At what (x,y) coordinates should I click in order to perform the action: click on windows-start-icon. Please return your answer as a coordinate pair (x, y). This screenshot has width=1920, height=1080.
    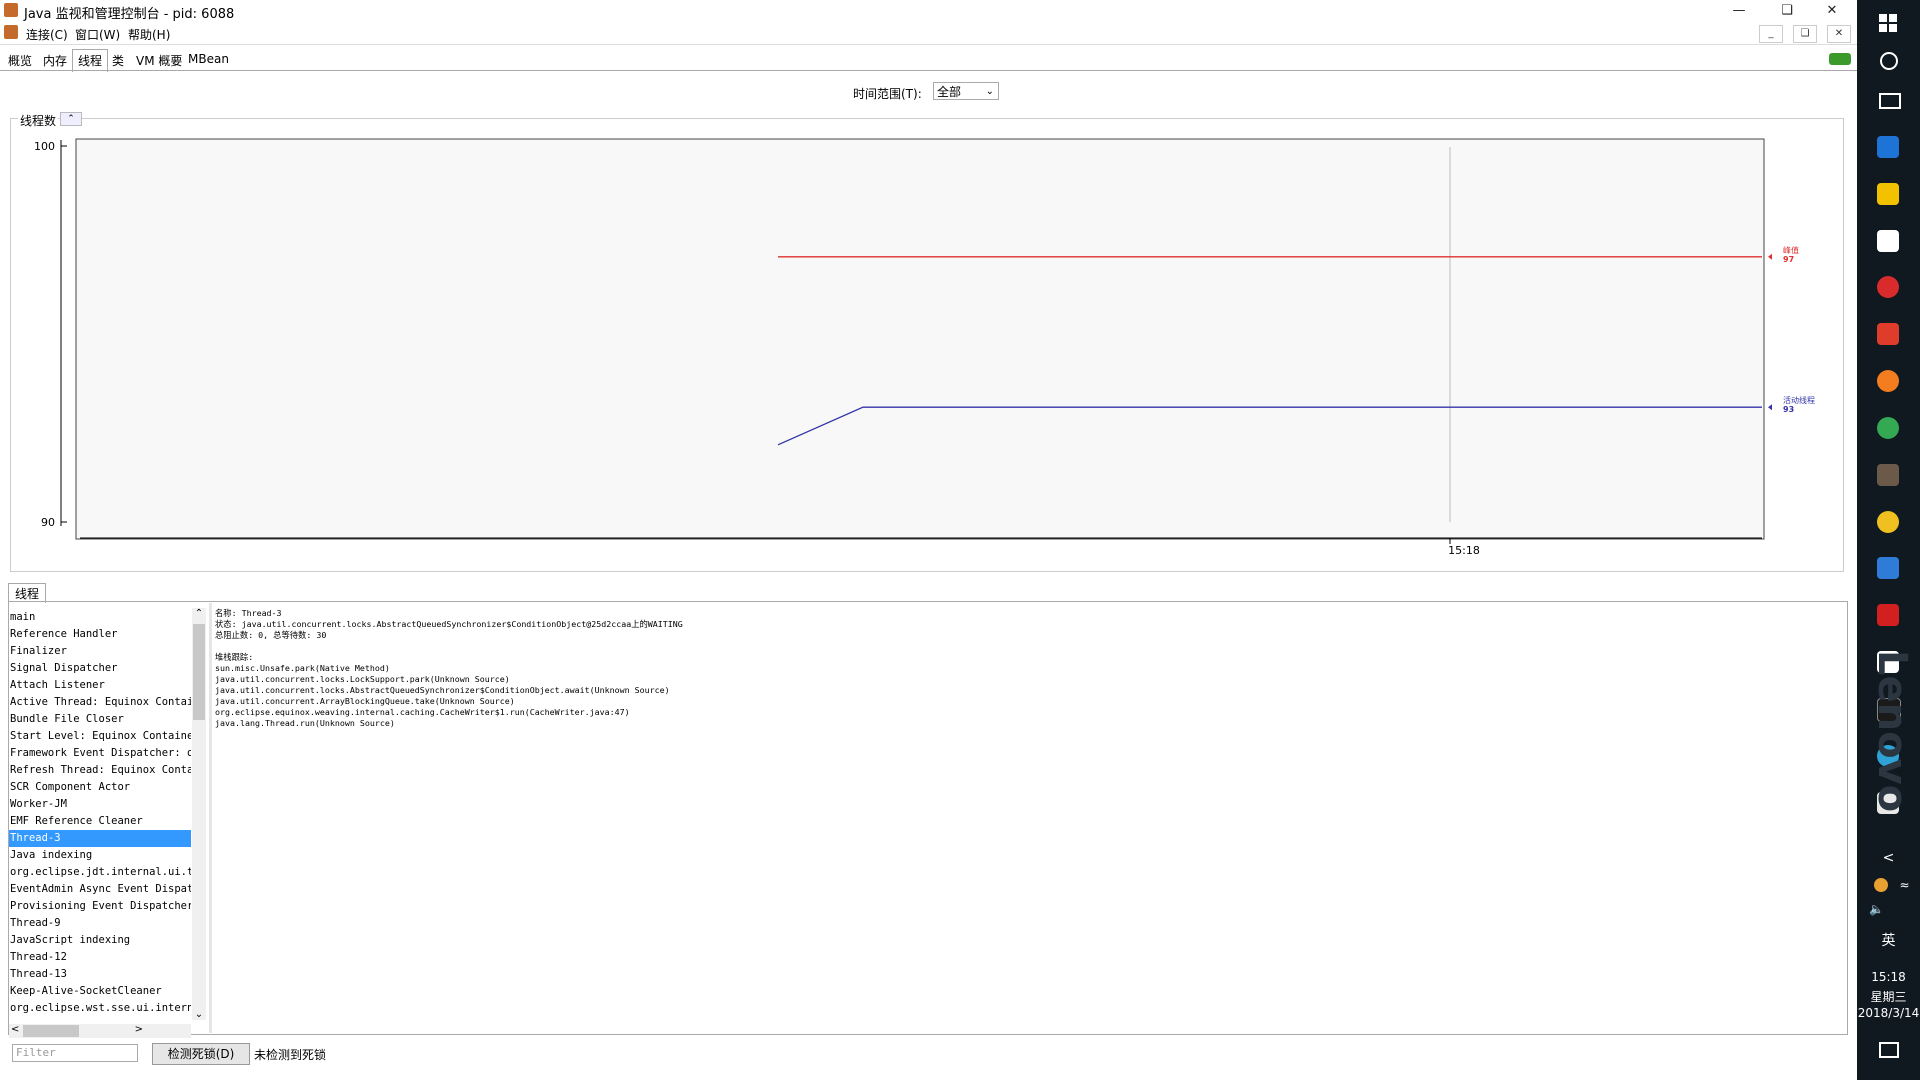
    Looking at the image, I should click on (1888, 23).